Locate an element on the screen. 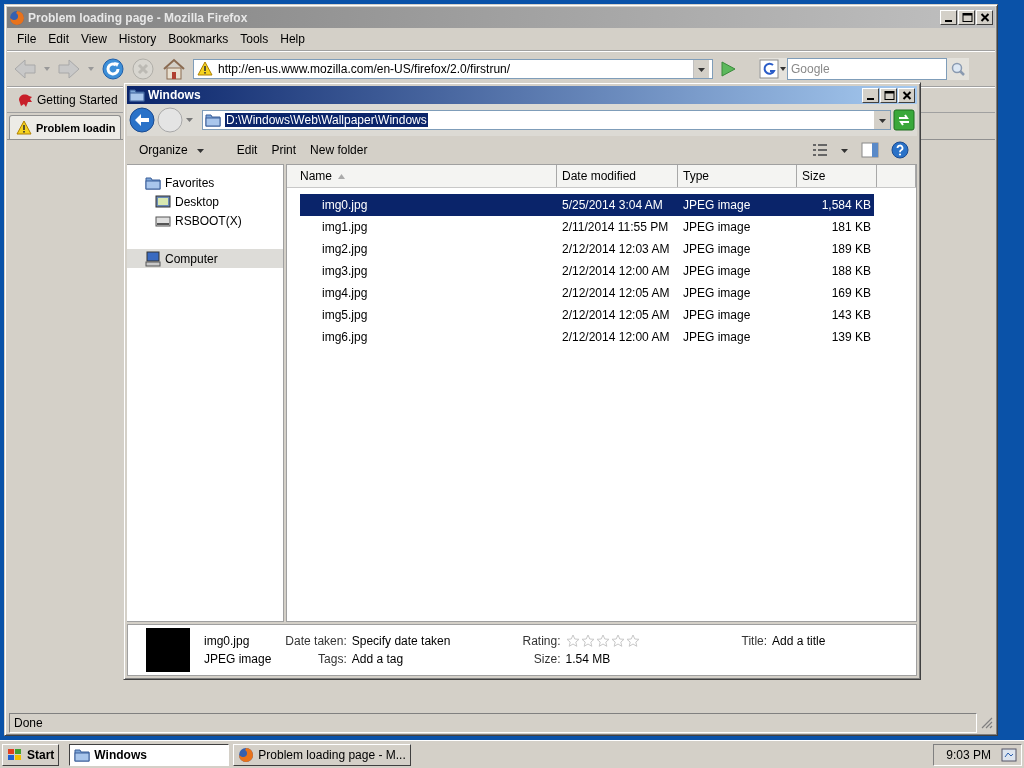 The width and height of the screenshot is (1024, 768). file-row: img6.jpg 2/12/2014 12:00 AM JPEG image 139 KB is located at coordinates (587, 337).